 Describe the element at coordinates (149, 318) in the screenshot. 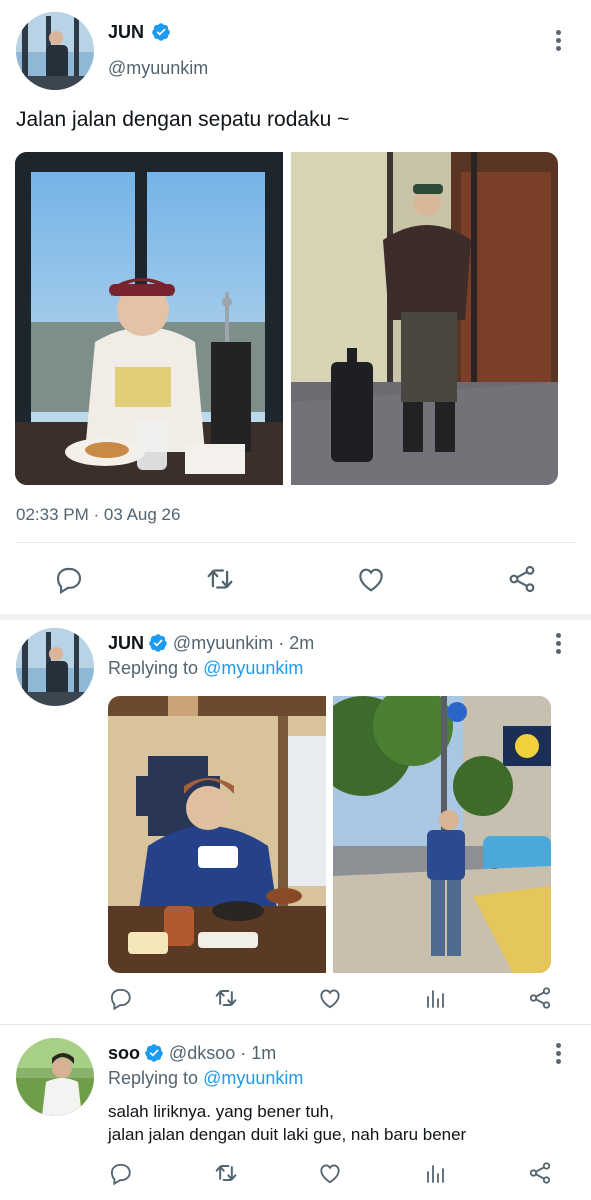

I see `tweet-photo-hotel-breakfast` at that location.